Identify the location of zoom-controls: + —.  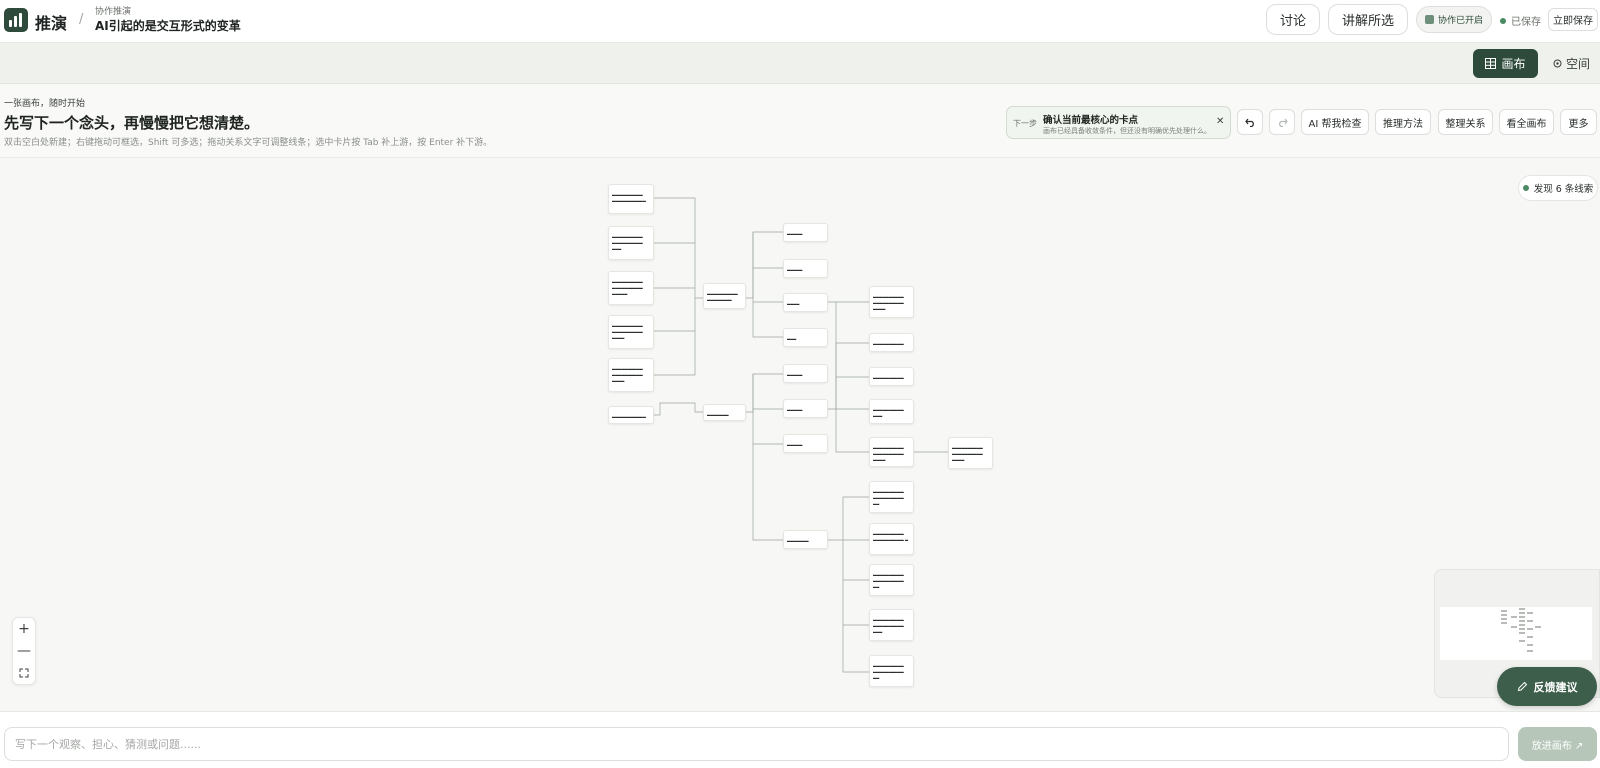
(24, 651).